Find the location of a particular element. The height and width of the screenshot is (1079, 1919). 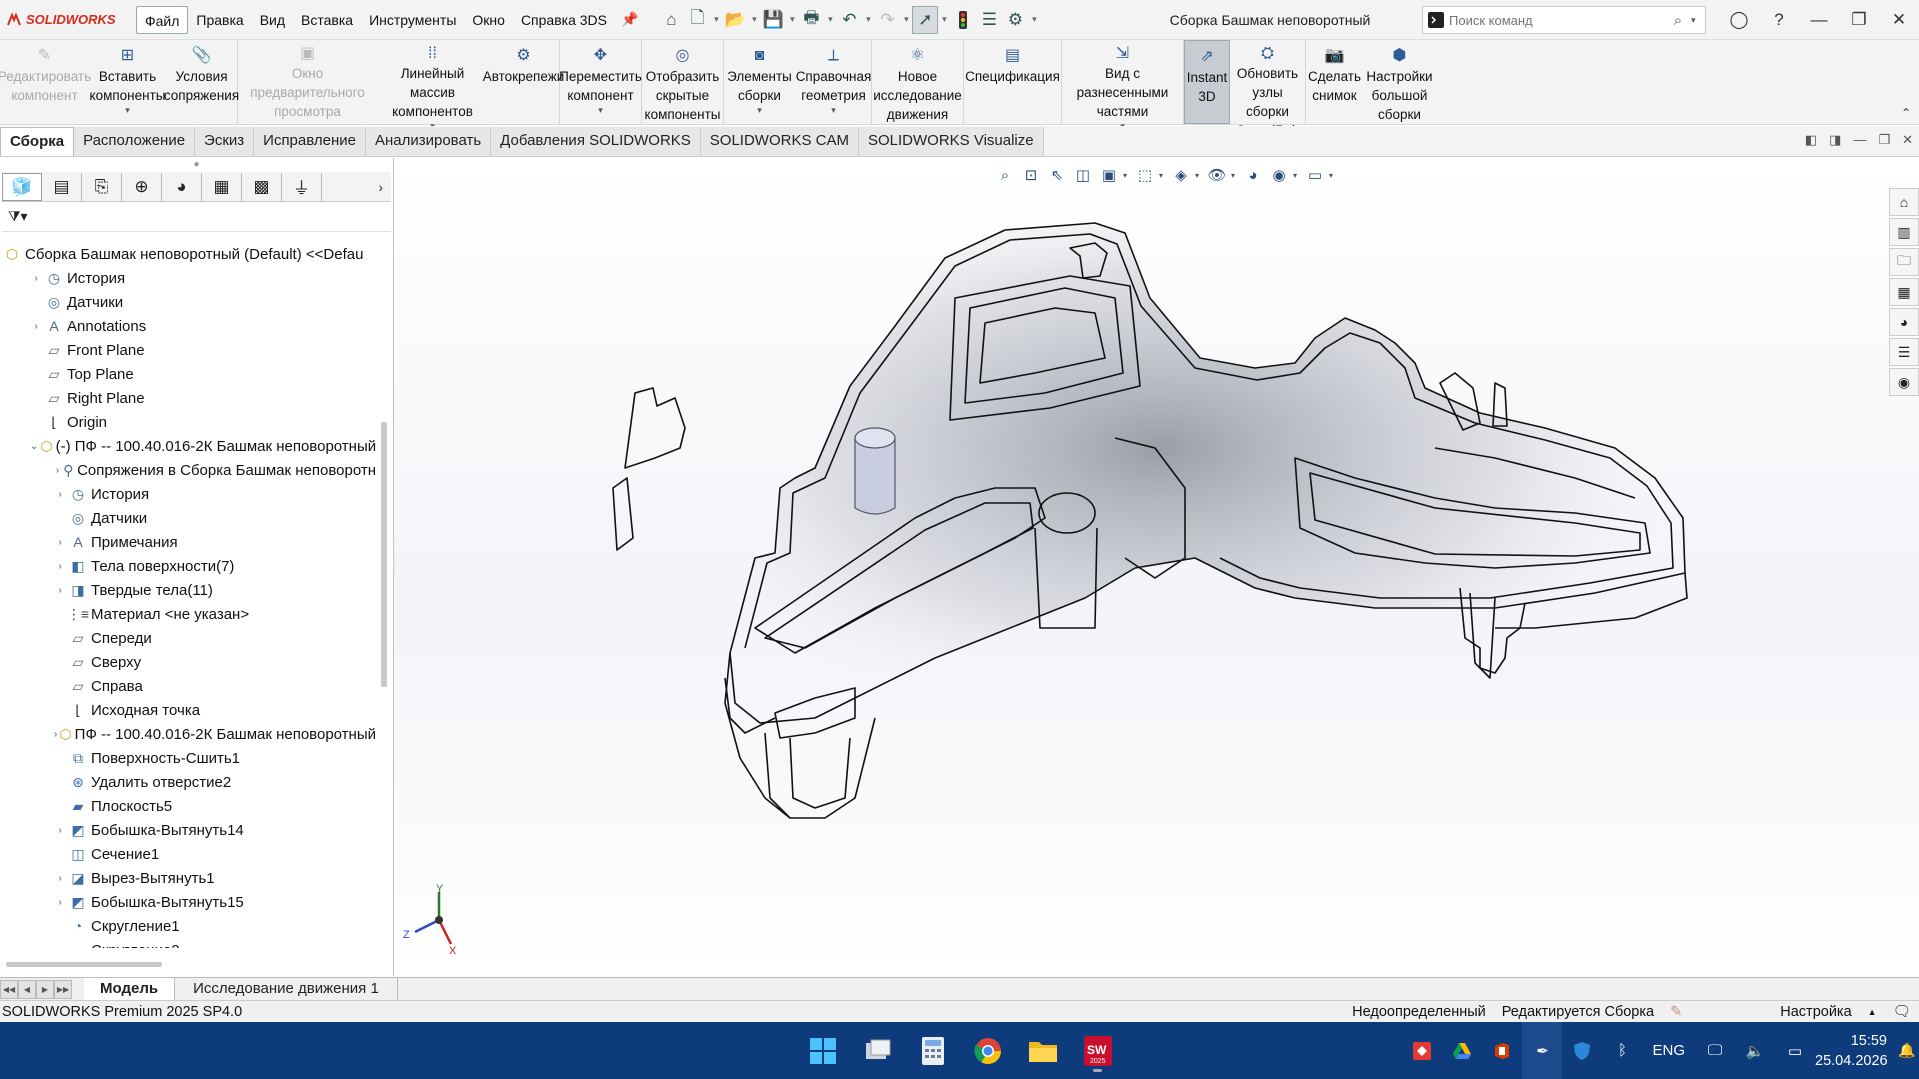

print-dropdown-icon: ▾ is located at coordinates (830, 19).